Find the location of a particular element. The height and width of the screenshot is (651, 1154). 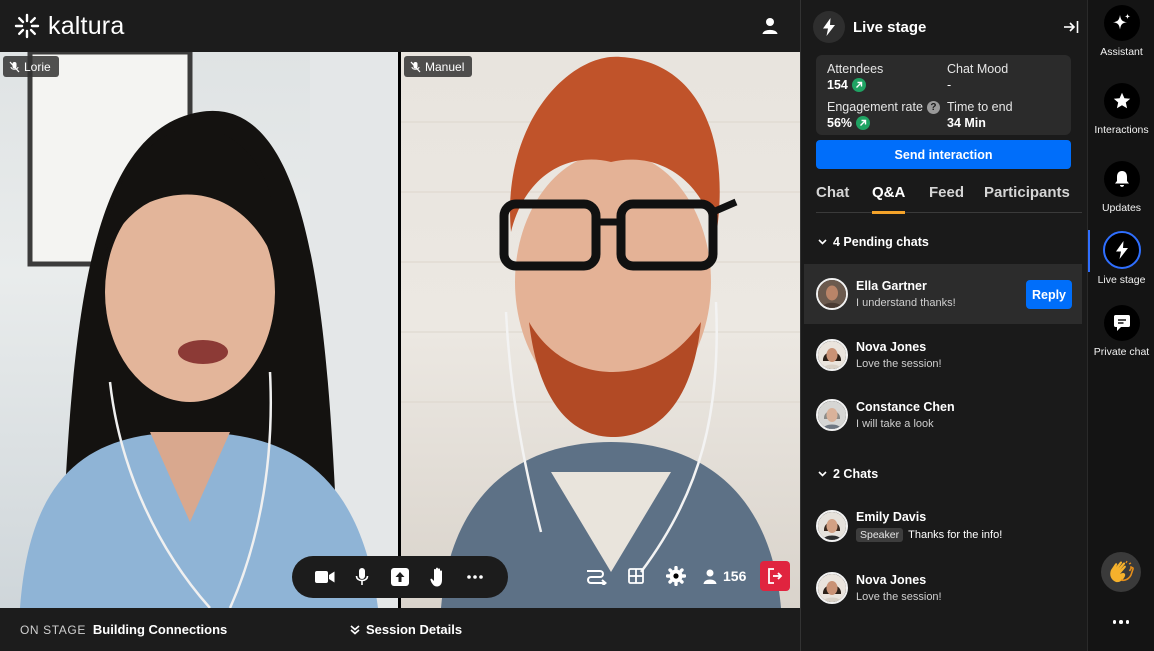

session-details-button: Session Details is located at coordinates (406, 629).